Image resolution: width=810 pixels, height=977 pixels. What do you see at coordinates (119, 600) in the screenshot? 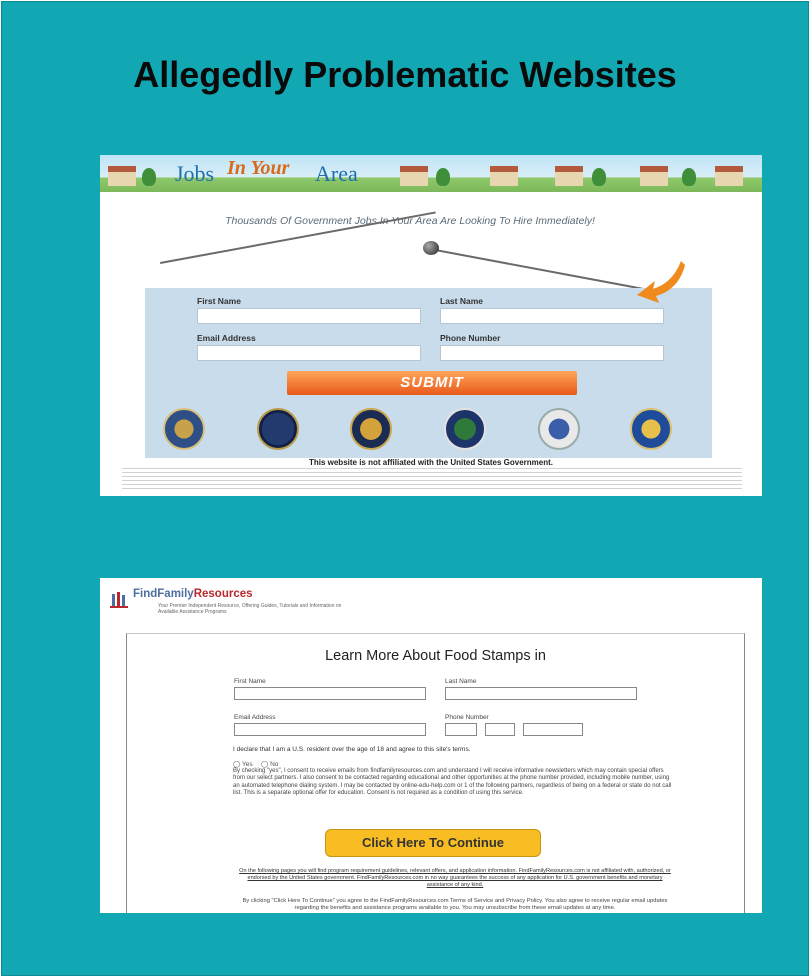
I see `family-logo-icon` at bounding box center [119, 600].